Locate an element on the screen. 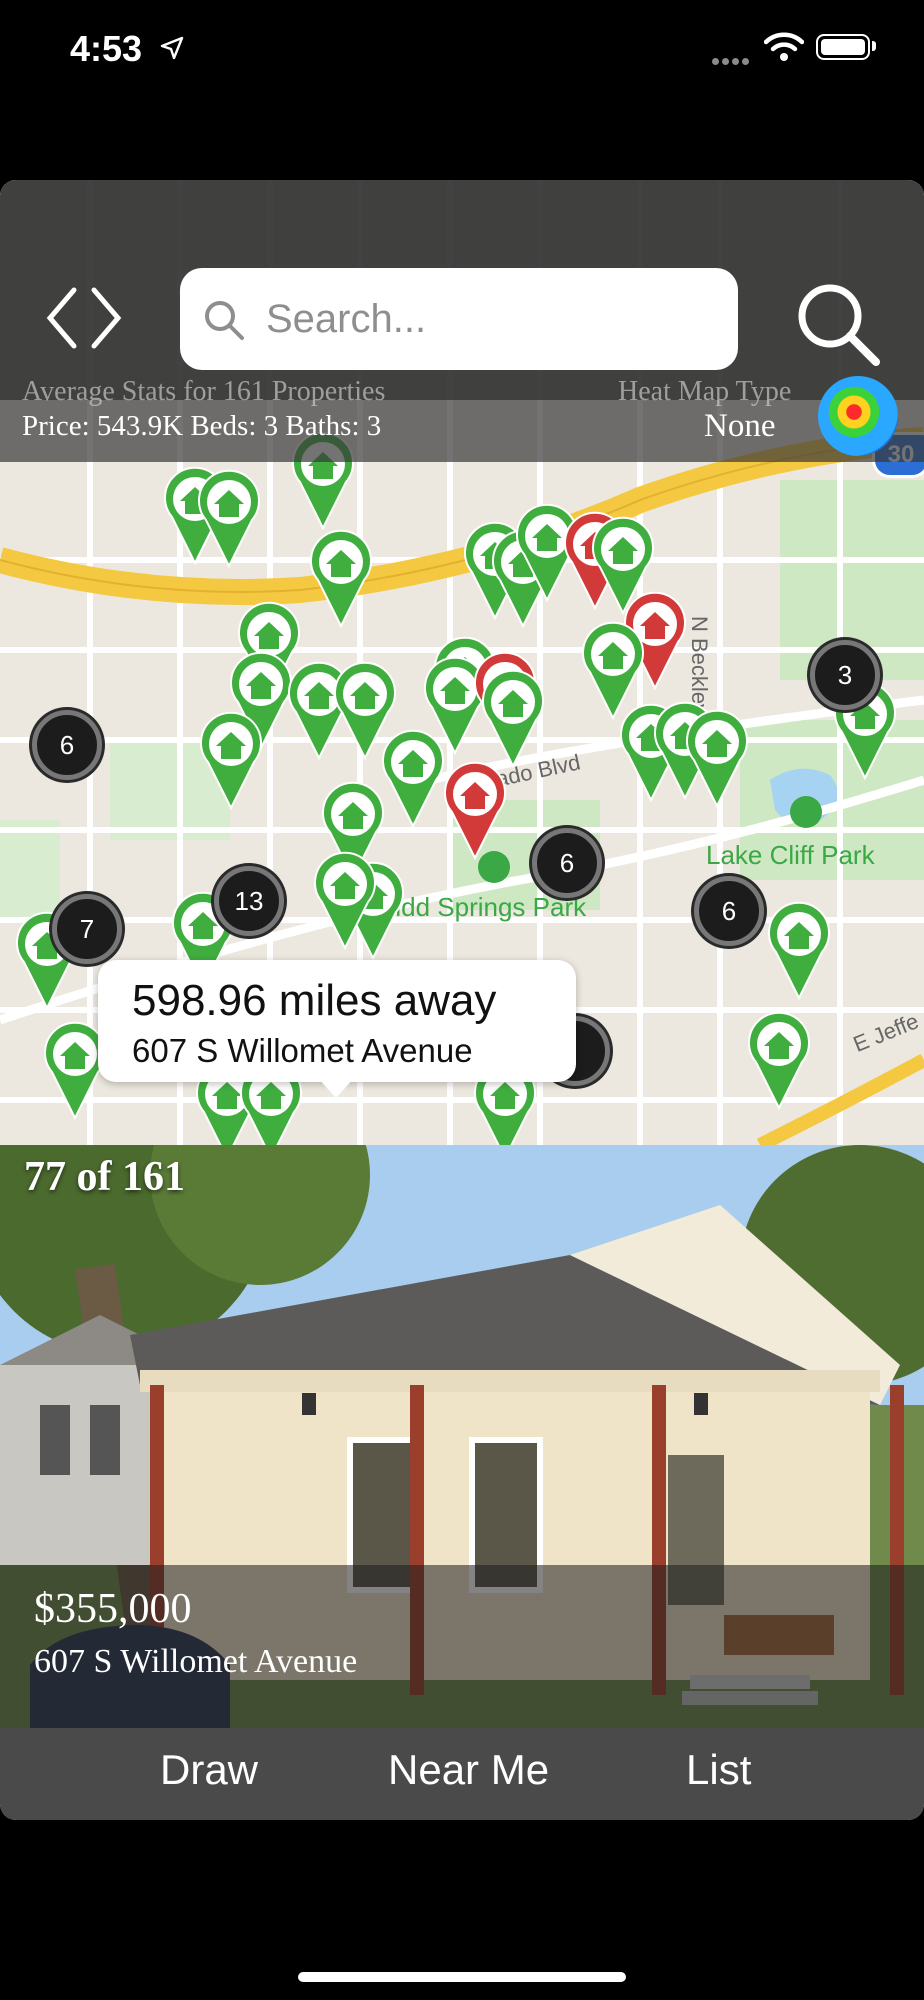 The image size is (924, 2000). park-label-lake-cliff: Lake Cliff Park is located at coordinates (790, 855).